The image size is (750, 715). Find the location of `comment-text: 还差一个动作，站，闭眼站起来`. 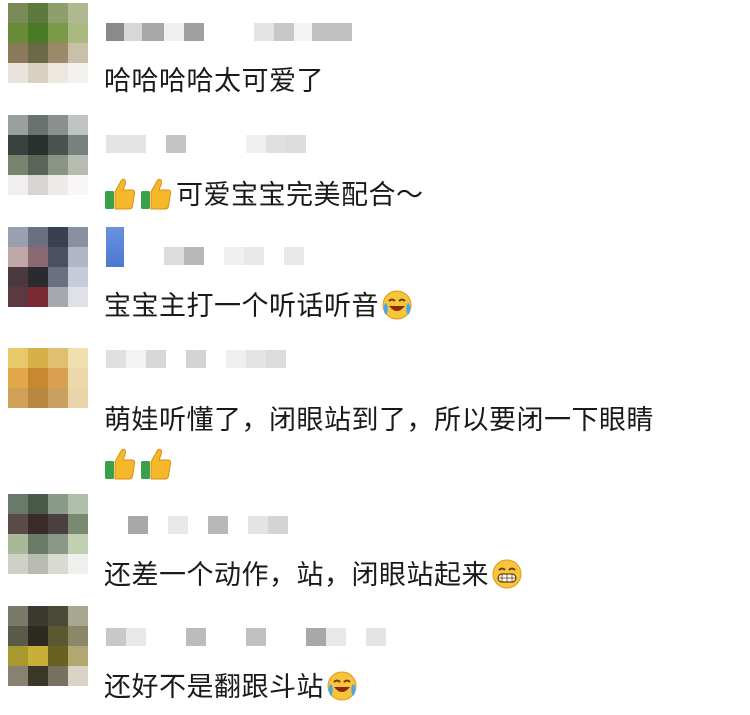

comment-text: 还差一个动作，站，闭眼站起来 is located at coordinates (313, 576).